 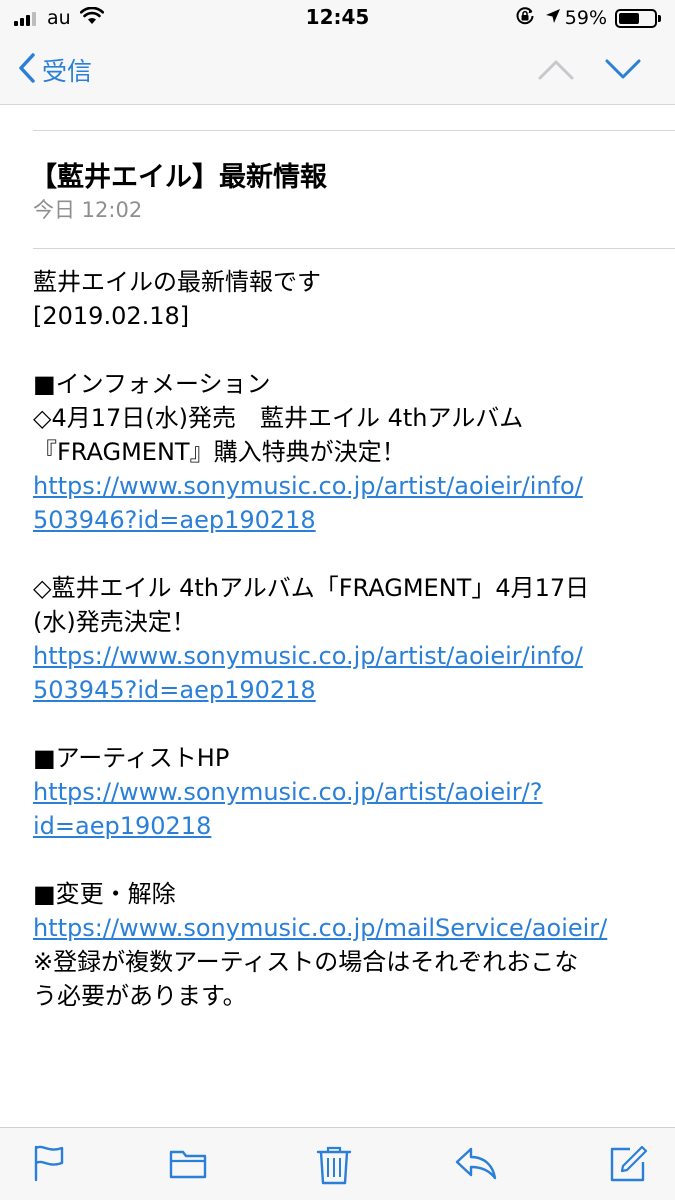 I want to click on reply-button, so click(x=476, y=1165).